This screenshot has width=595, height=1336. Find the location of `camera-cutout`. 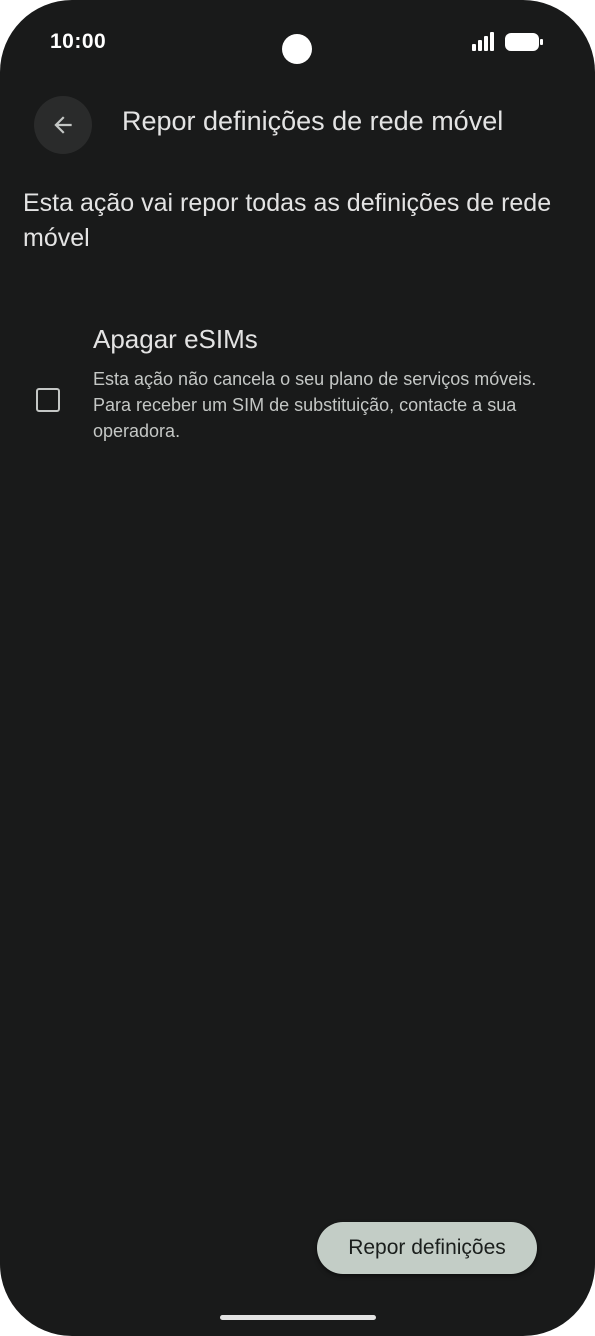

camera-cutout is located at coordinates (297, 49).